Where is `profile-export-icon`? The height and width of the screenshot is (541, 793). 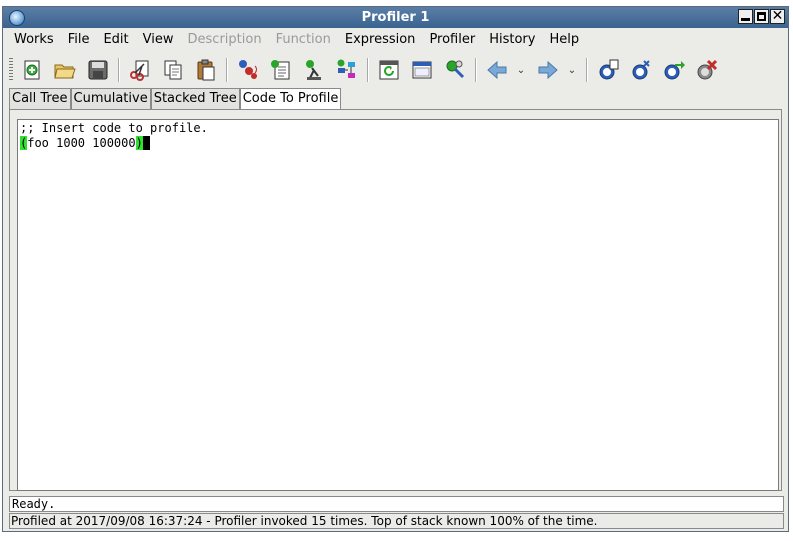 profile-export-icon is located at coordinates (674, 70).